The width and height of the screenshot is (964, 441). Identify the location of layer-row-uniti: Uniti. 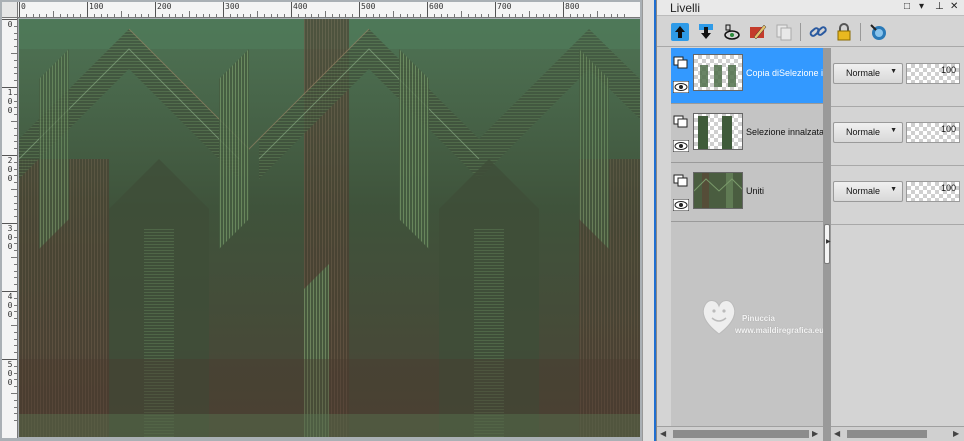
(747, 194).